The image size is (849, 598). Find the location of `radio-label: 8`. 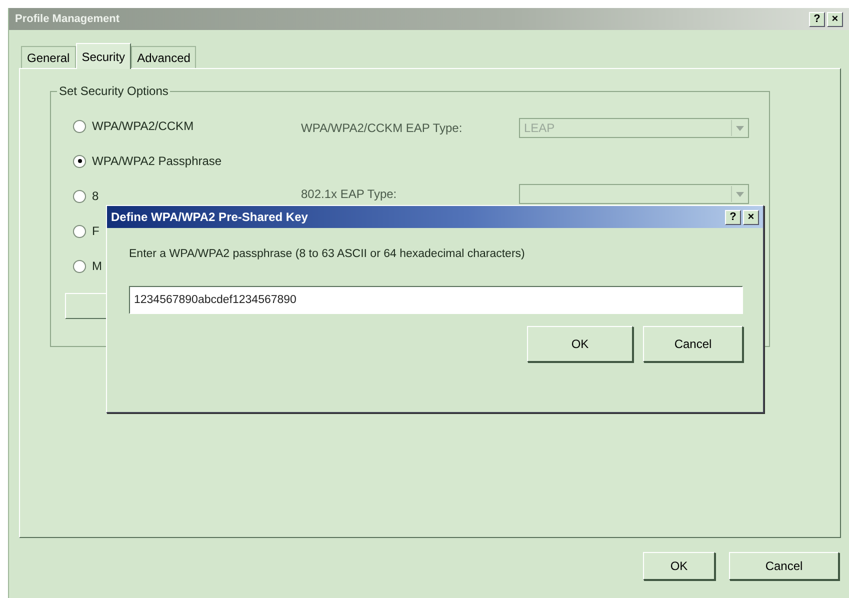

radio-label: 8 is located at coordinates (95, 196).